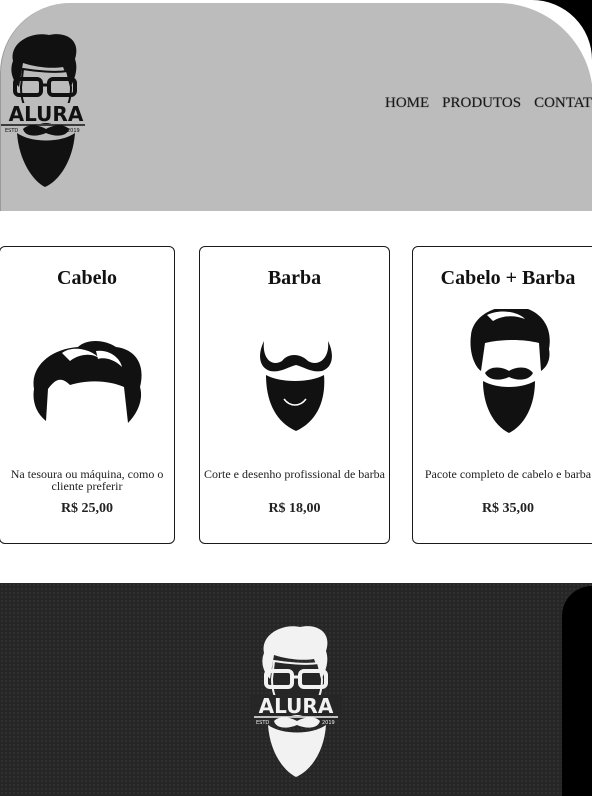  I want to click on card-description: Pacote completo de cabelo e barba, so click(508, 474).